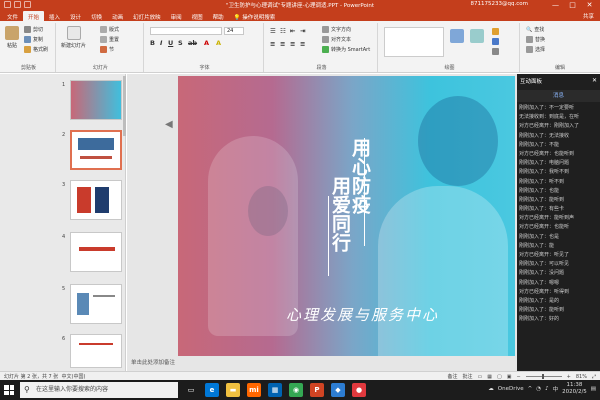  I want to click on smartart-button: 转换为 SmartArt, so click(346, 49).